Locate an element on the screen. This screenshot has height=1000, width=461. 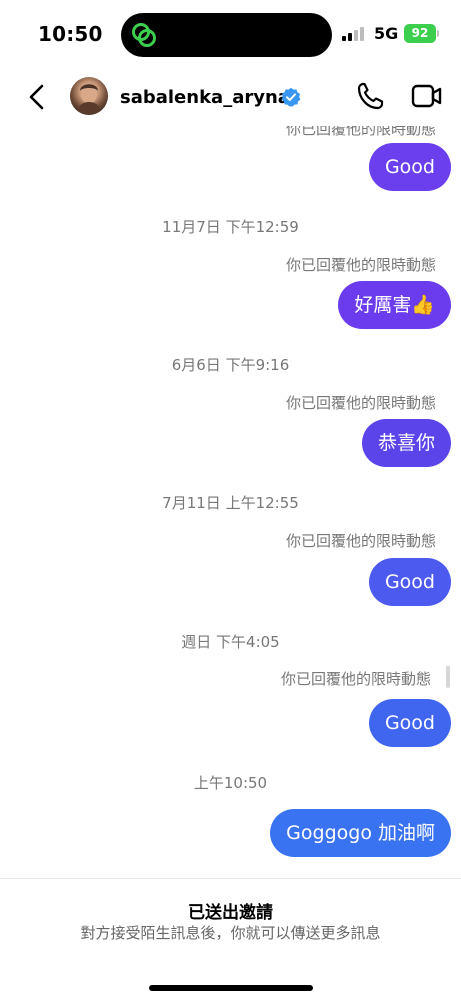
message-timestamp: 週日 下午4:05 is located at coordinates (230, 642).